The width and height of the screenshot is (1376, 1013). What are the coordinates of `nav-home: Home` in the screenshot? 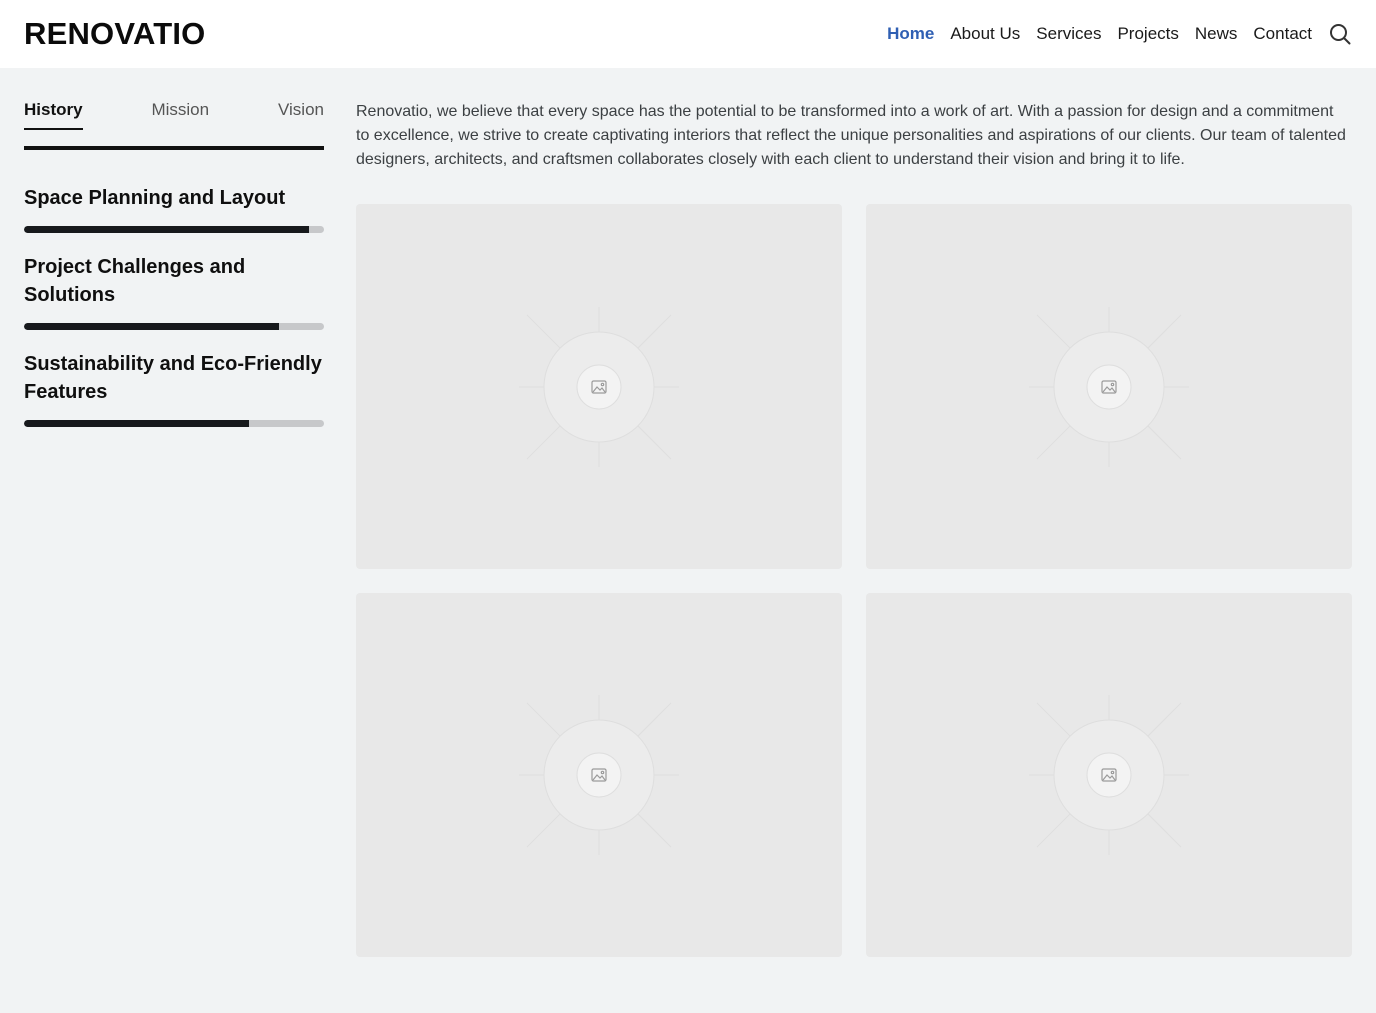 It's located at (910, 34).